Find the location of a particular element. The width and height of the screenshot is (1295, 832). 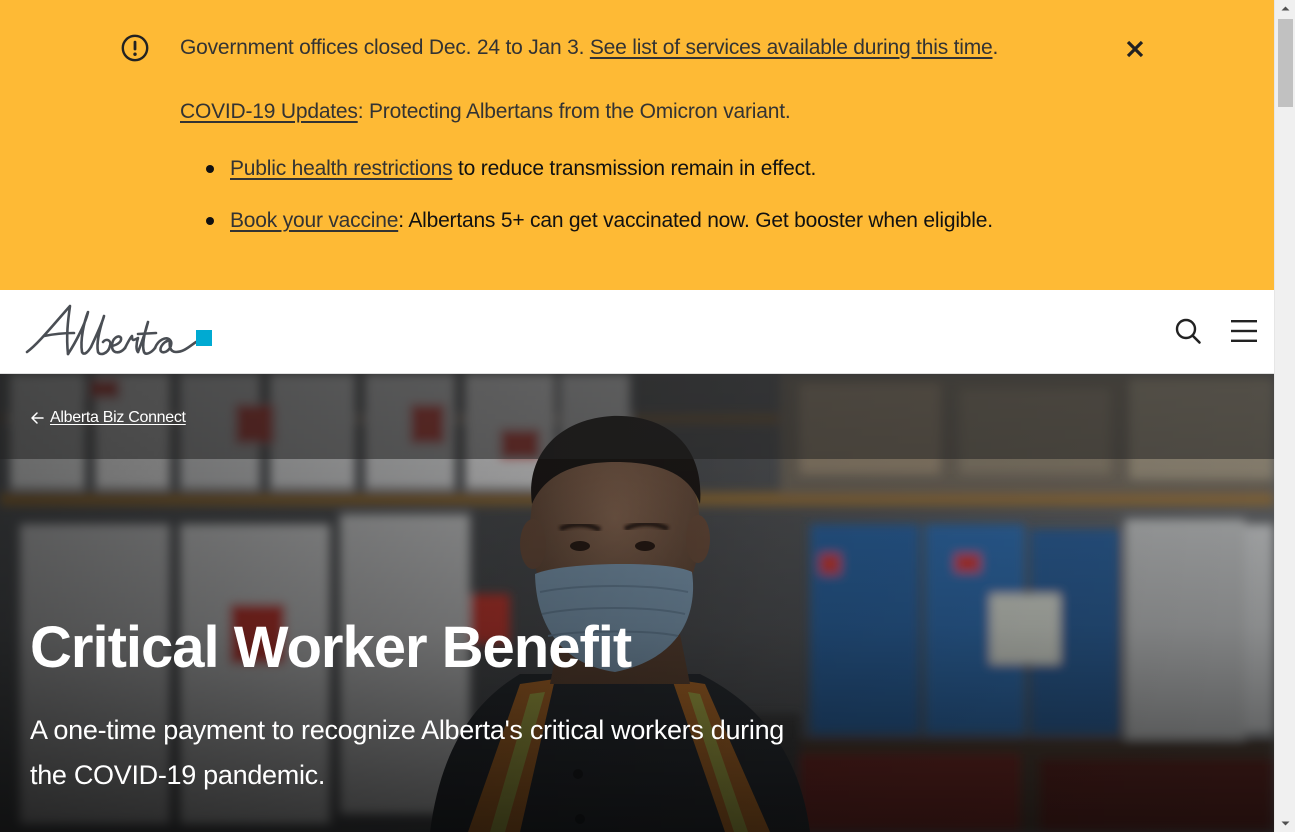

alberta-logo is located at coordinates (120, 331).